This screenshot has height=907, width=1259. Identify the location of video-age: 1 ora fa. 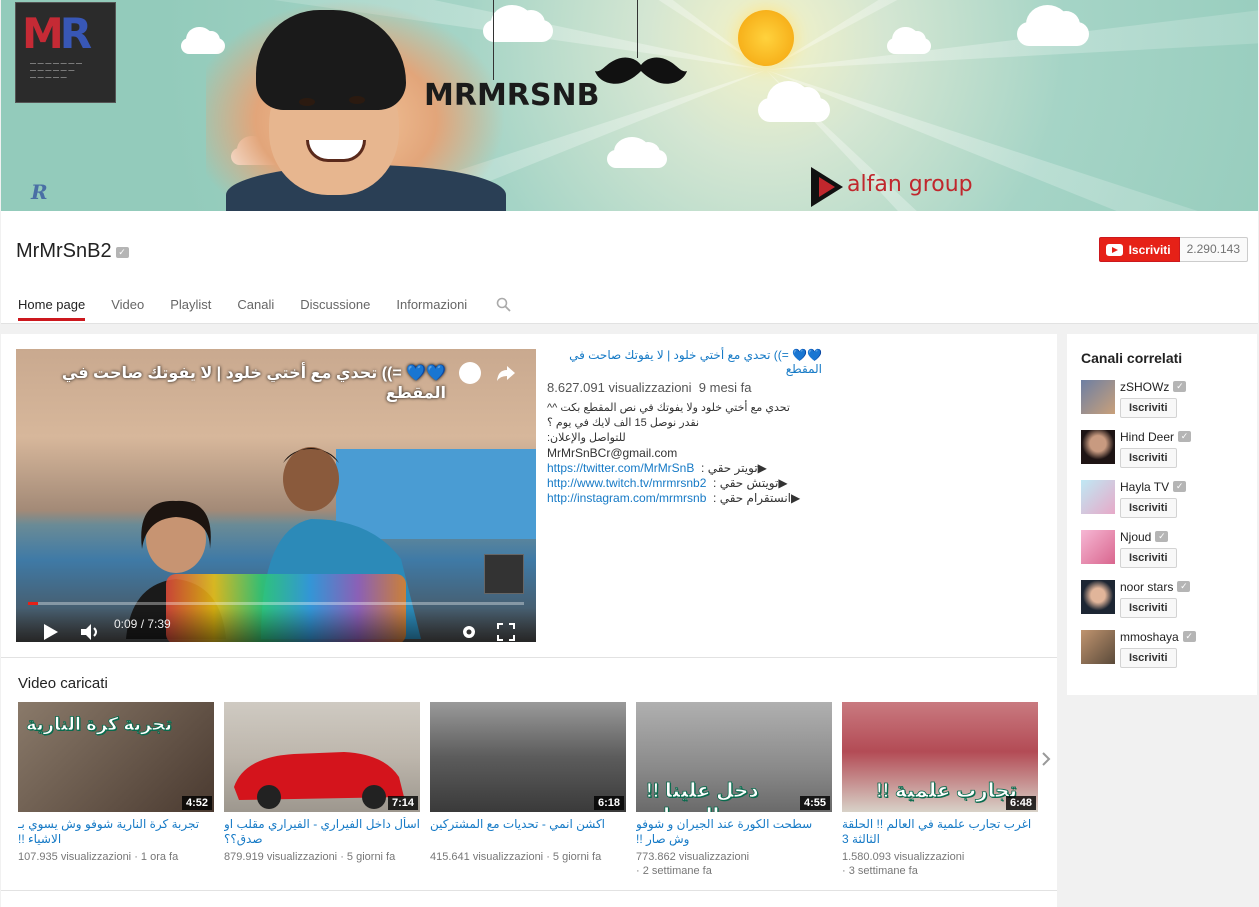
(159, 857).